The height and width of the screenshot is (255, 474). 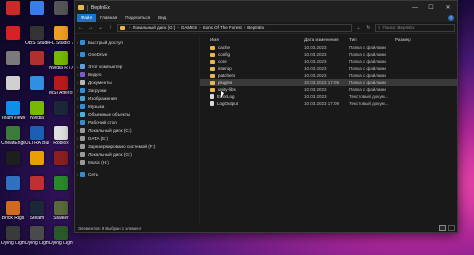 What do you see at coordinates (224, 47) in the screenshot?
I see `file-name: cache` at bounding box center [224, 47].